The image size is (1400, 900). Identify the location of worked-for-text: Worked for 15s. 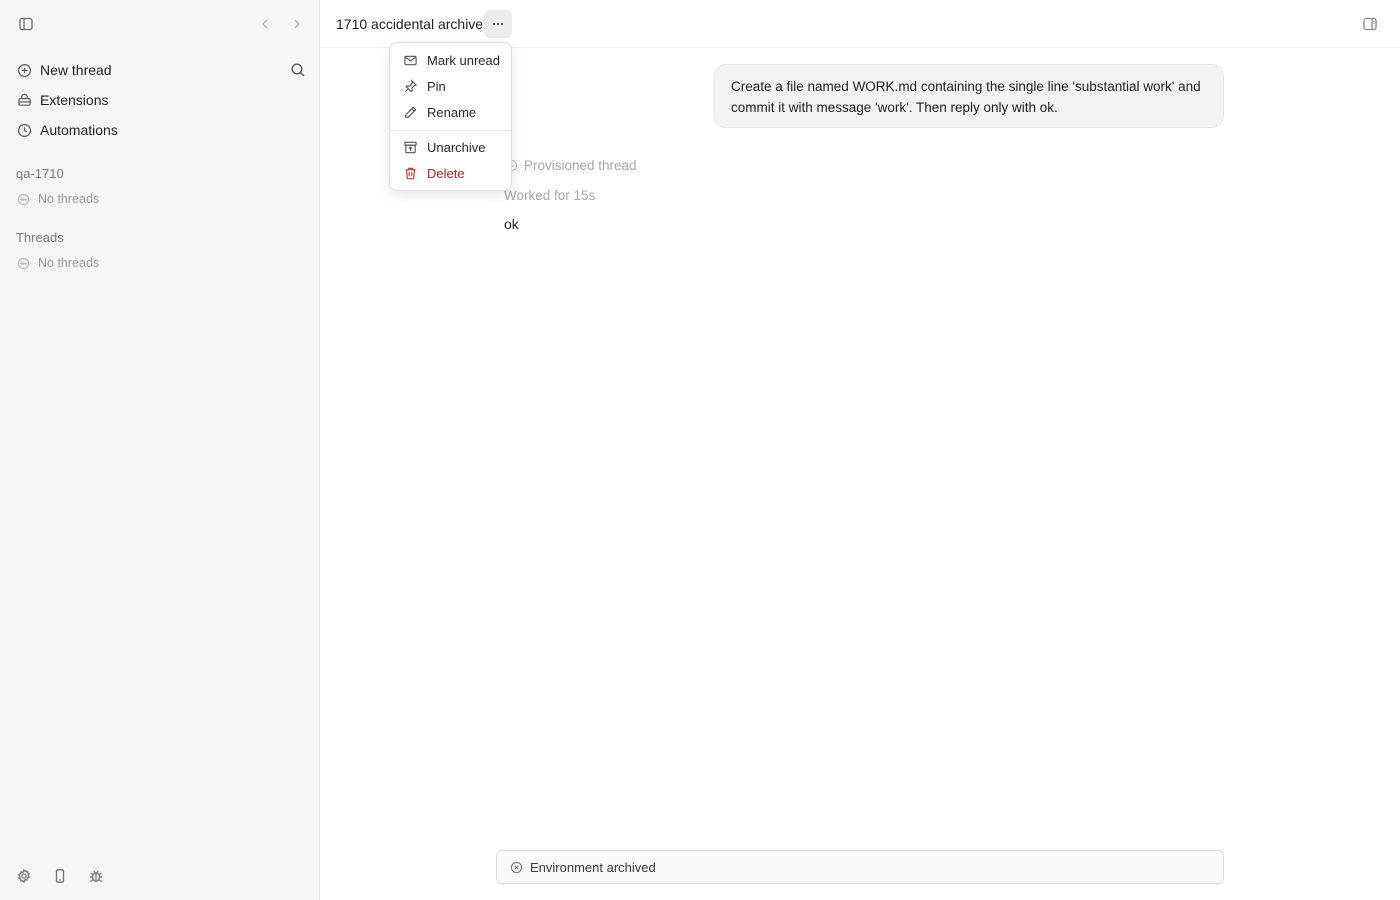
(550, 195).